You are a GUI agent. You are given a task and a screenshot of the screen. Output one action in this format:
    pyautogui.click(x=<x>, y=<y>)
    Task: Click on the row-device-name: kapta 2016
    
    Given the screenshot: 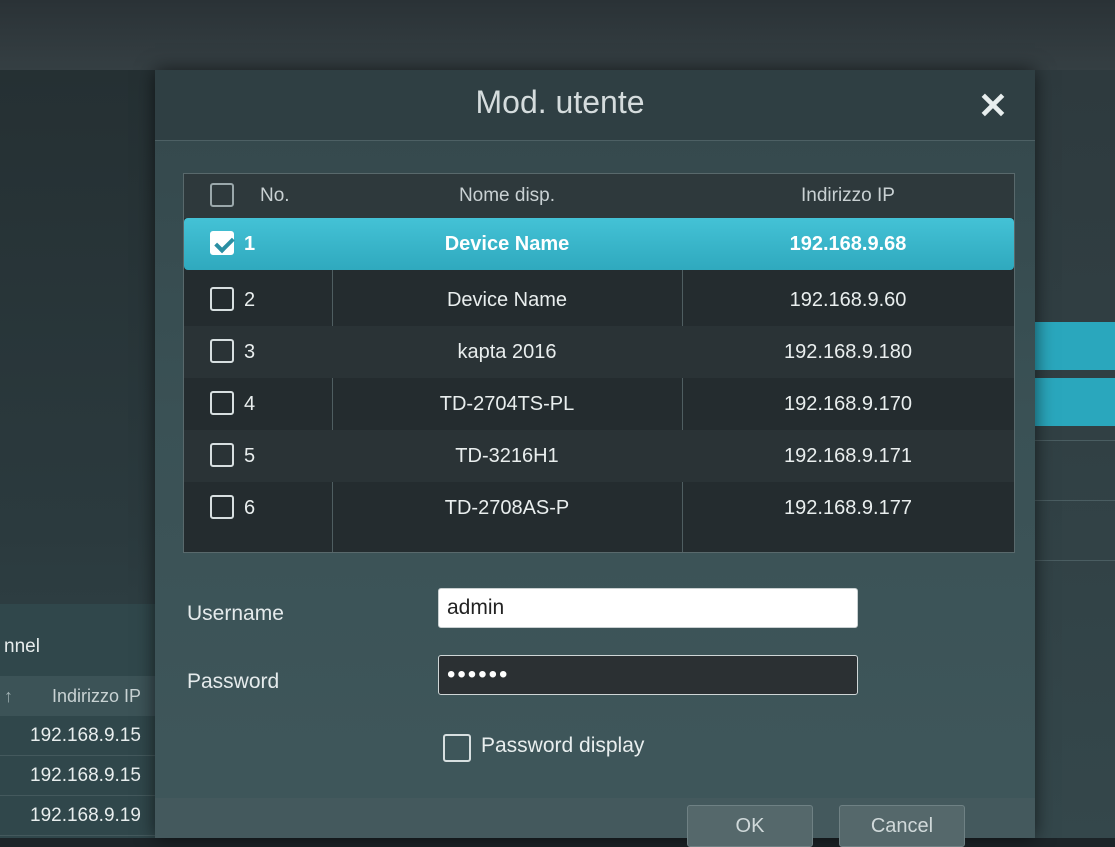 What is the action you would take?
    pyautogui.click(x=507, y=352)
    